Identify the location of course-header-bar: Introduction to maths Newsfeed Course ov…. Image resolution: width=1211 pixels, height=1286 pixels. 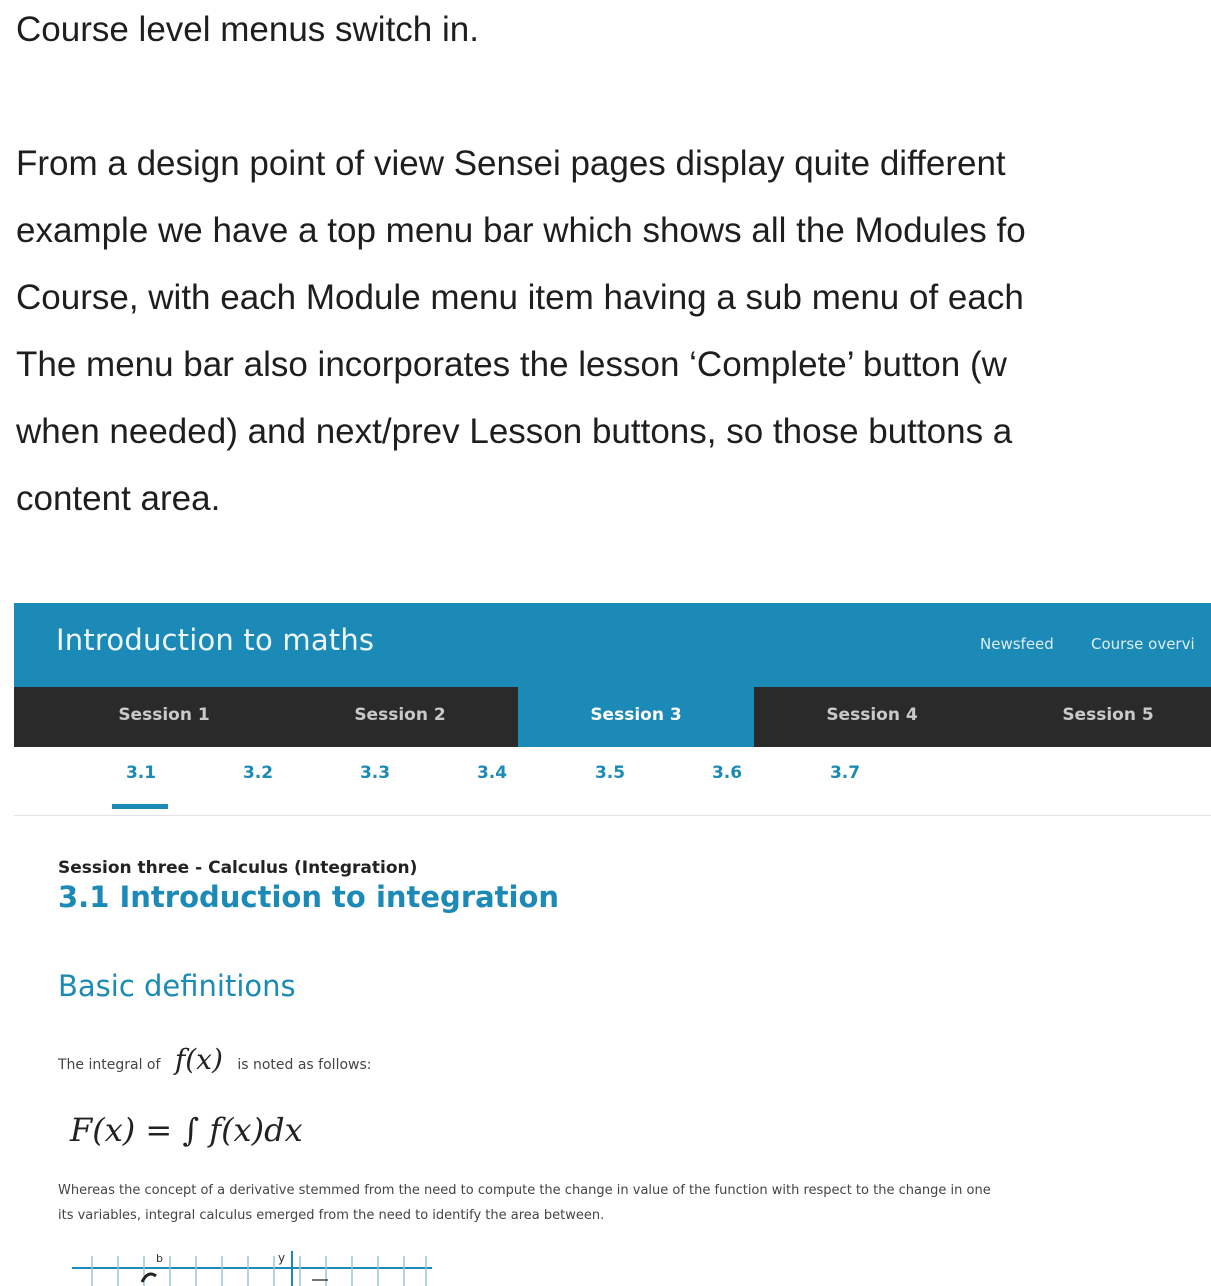
(612, 645).